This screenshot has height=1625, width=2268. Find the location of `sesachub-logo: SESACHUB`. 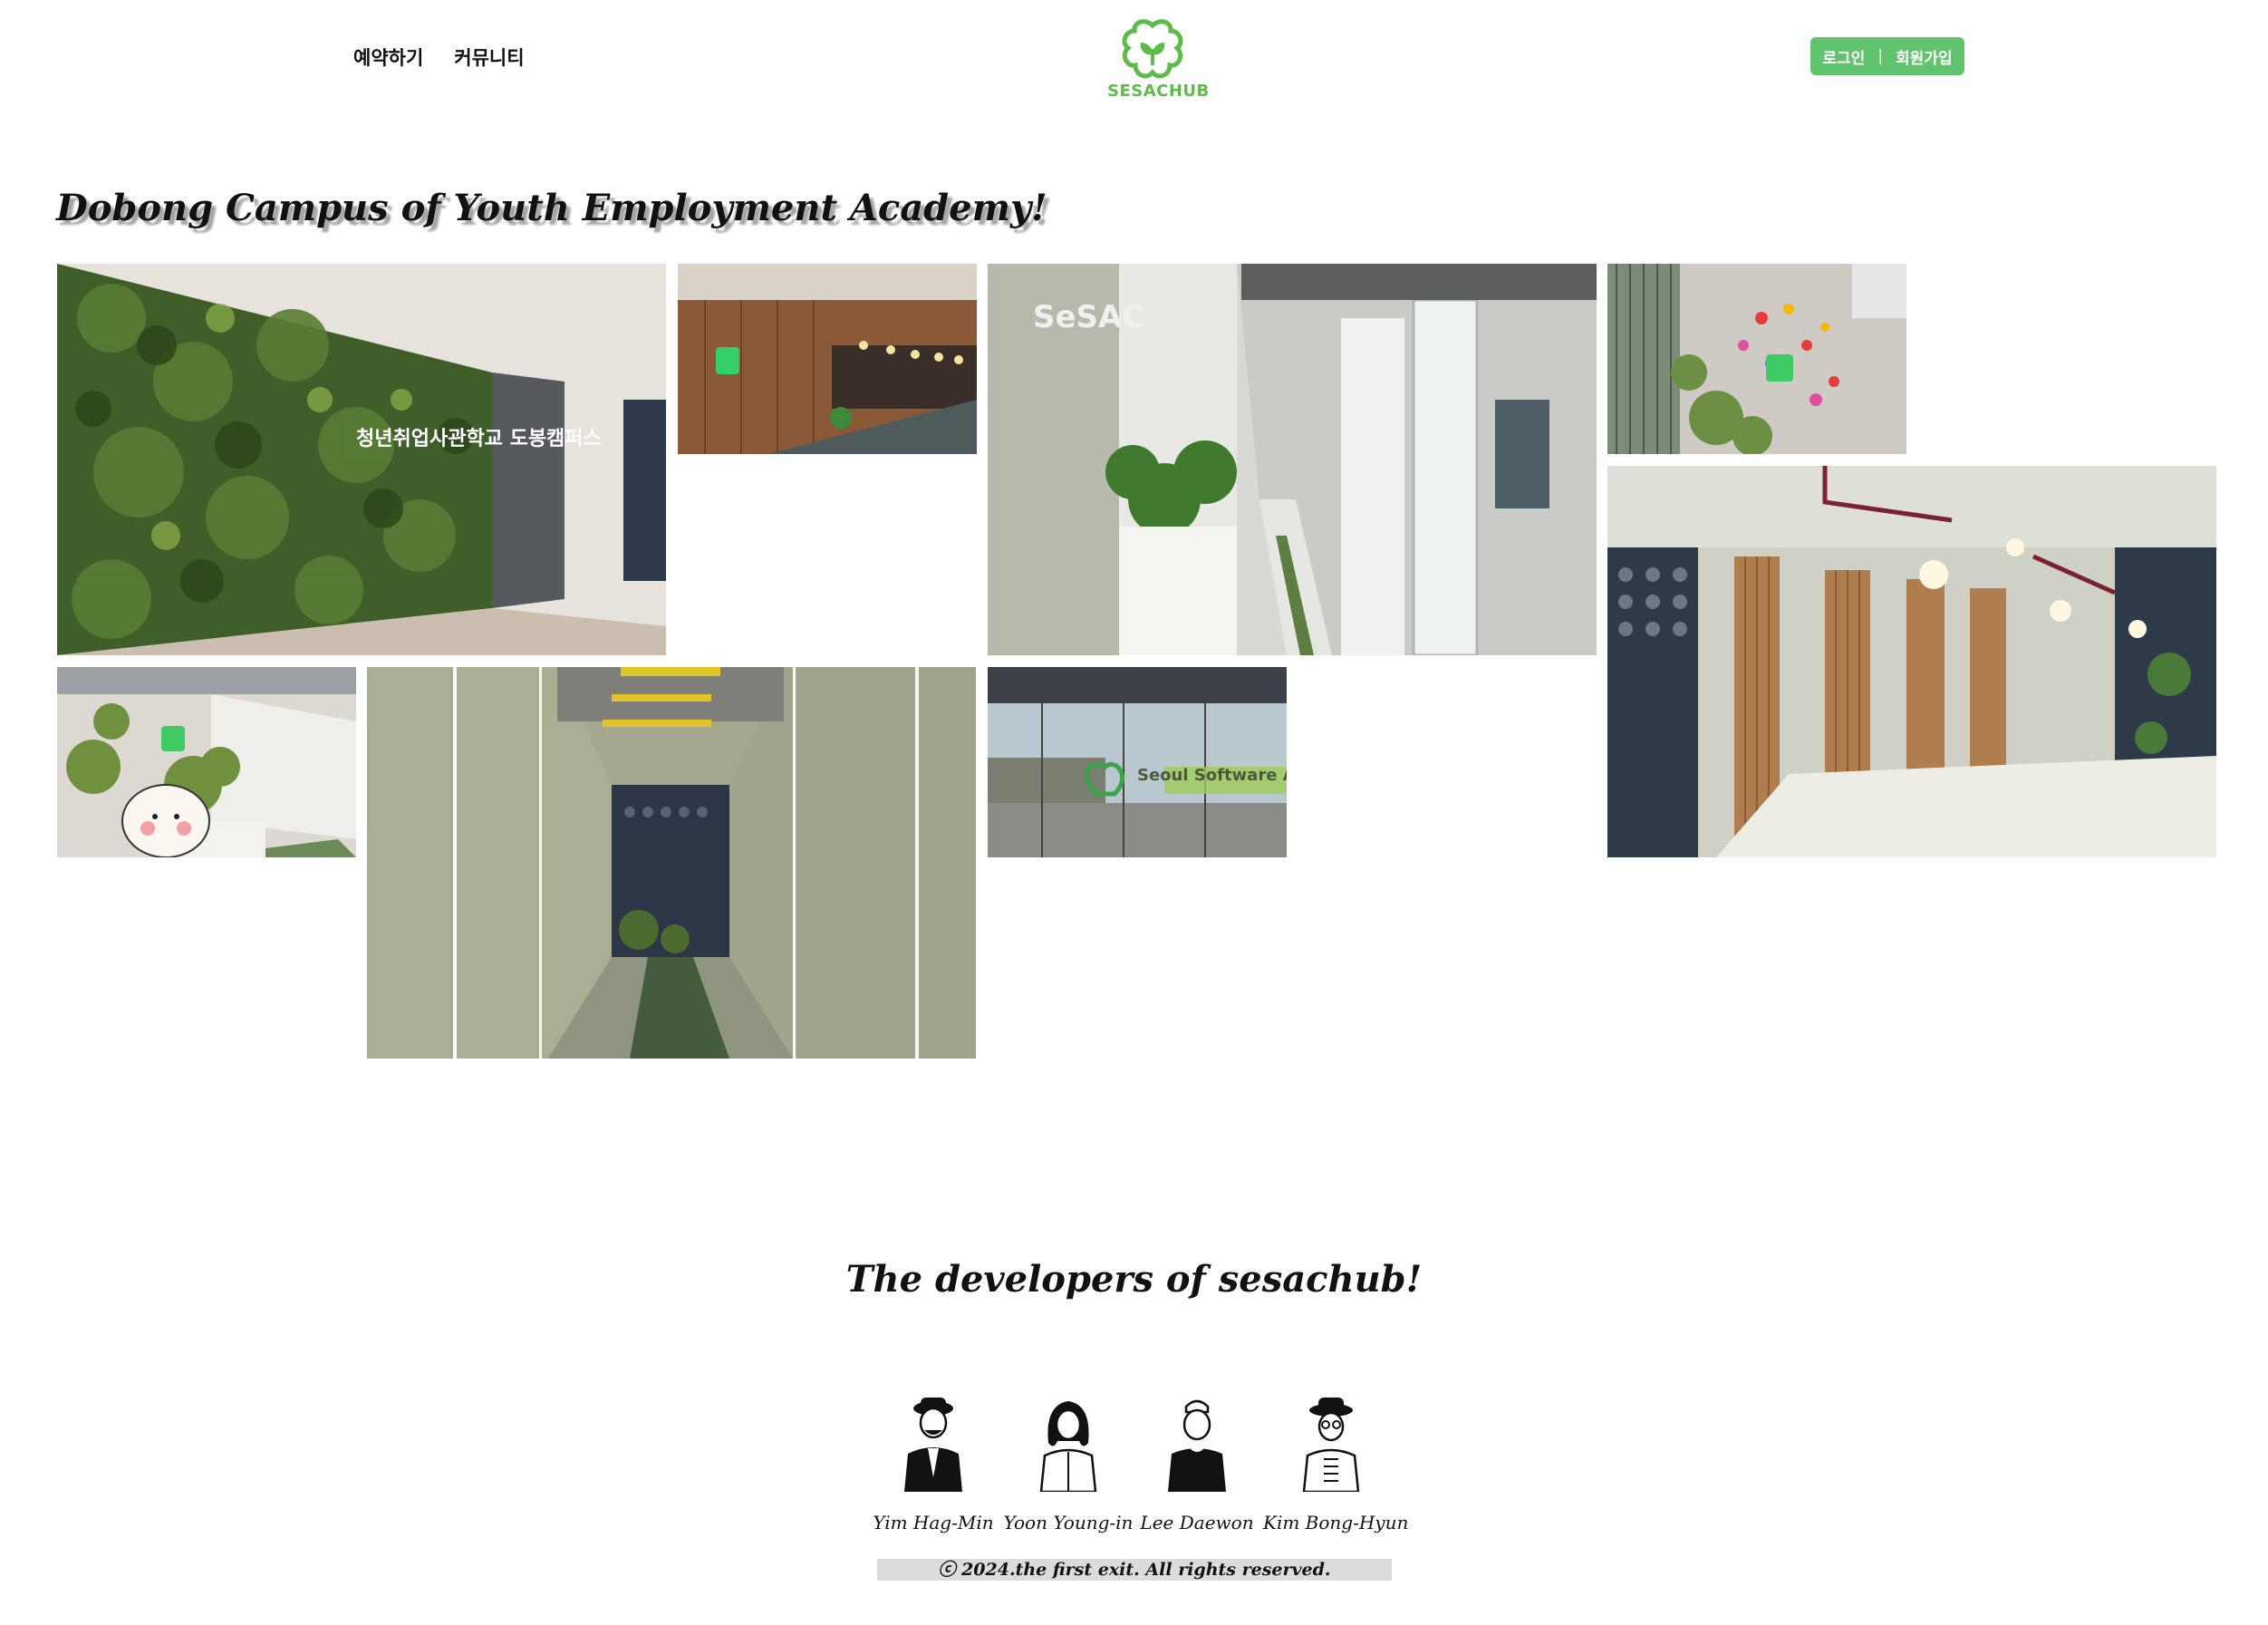

sesachub-logo: SESACHUB is located at coordinates (1158, 59).